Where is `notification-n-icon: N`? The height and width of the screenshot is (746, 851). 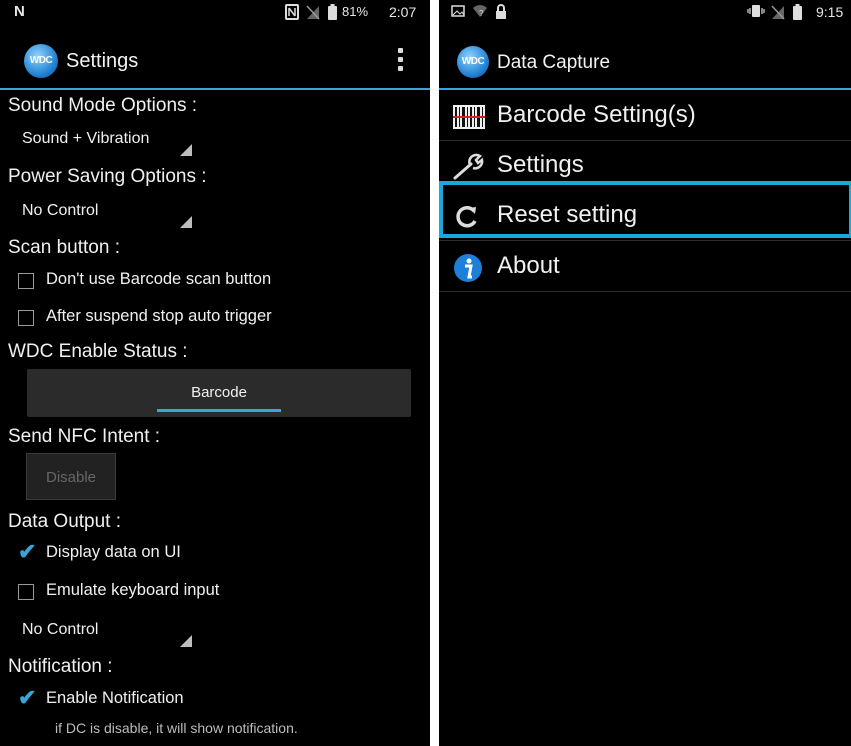
notification-n-icon: N is located at coordinates (19, 11).